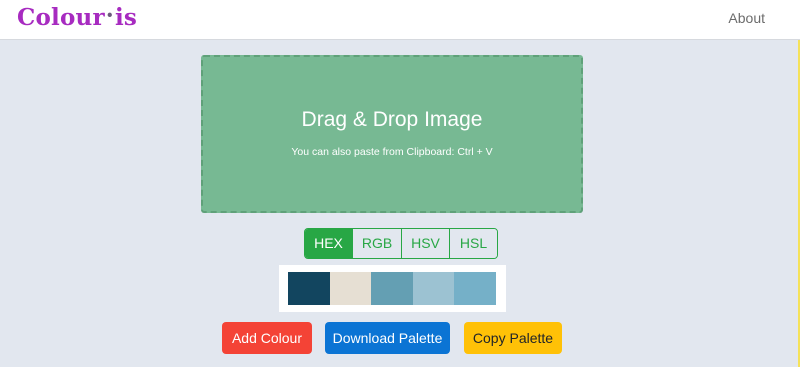 The width and height of the screenshot is (800, 367). Describe the element at coordinates (513, 338) in the screenshot. I see `copy-palette-button: Copy Palette` at that location.